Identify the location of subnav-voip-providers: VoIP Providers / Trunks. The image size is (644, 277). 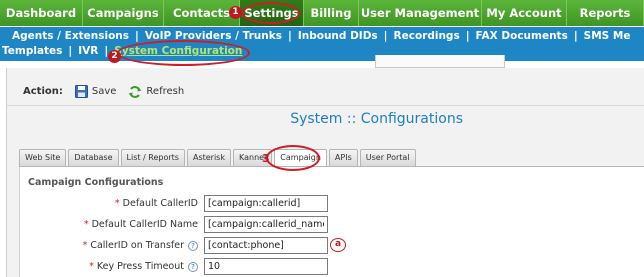
(213, 36).